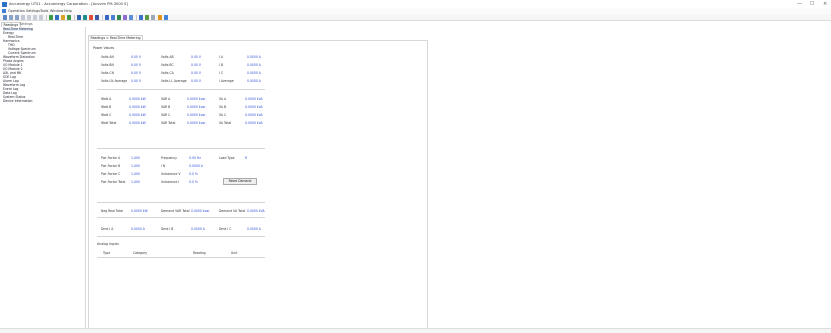 Image resolution: width=831 pixels, height=333 pixels. Describe the element at coordinates (56, 11) in the screenshot. I see `menu-window: Window` at that location.